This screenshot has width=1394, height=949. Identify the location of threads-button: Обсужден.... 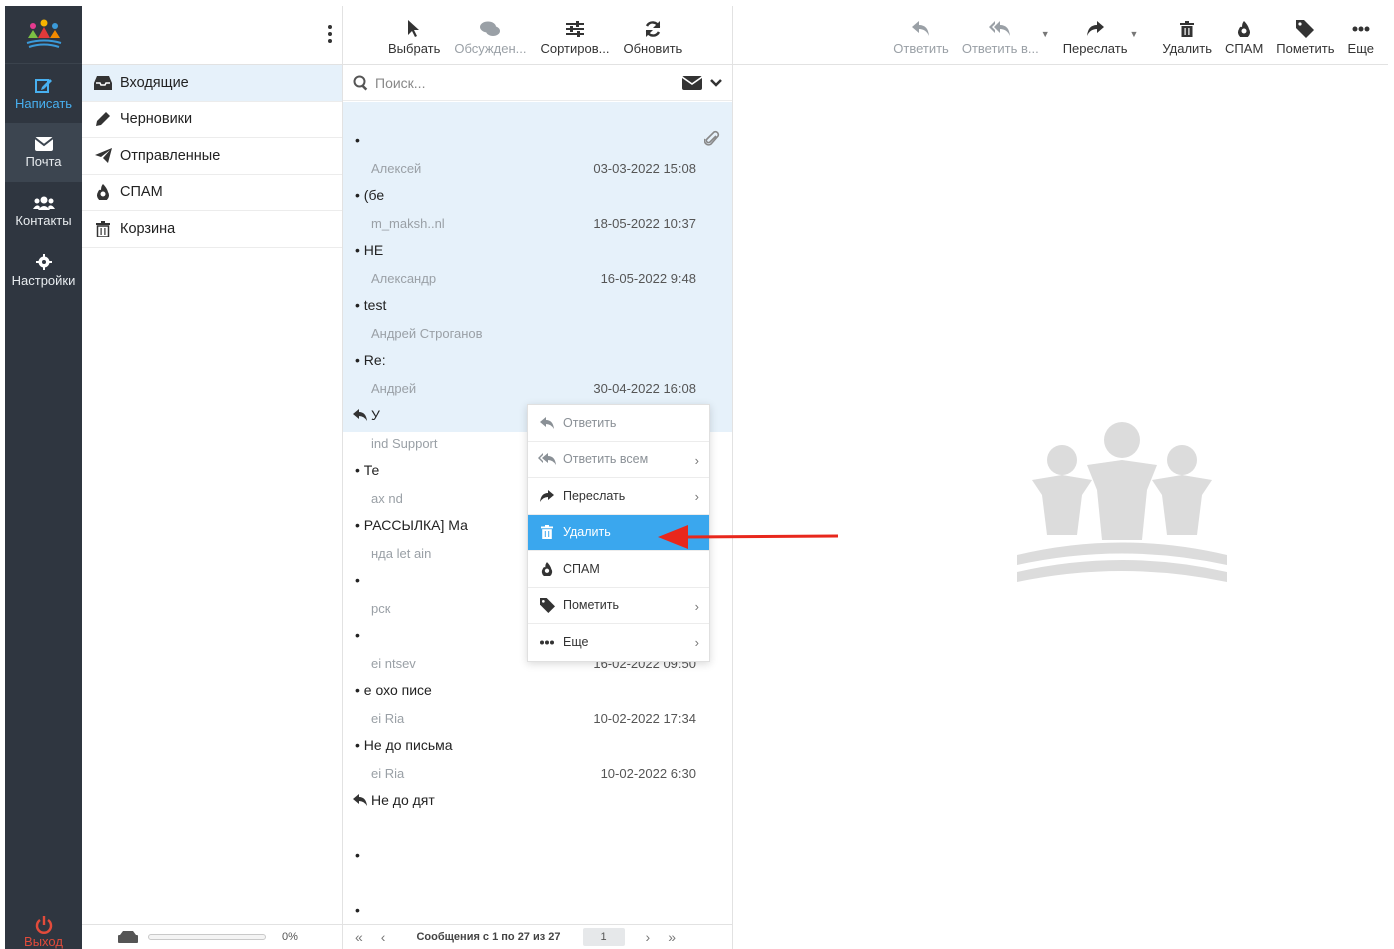
(490, 36).